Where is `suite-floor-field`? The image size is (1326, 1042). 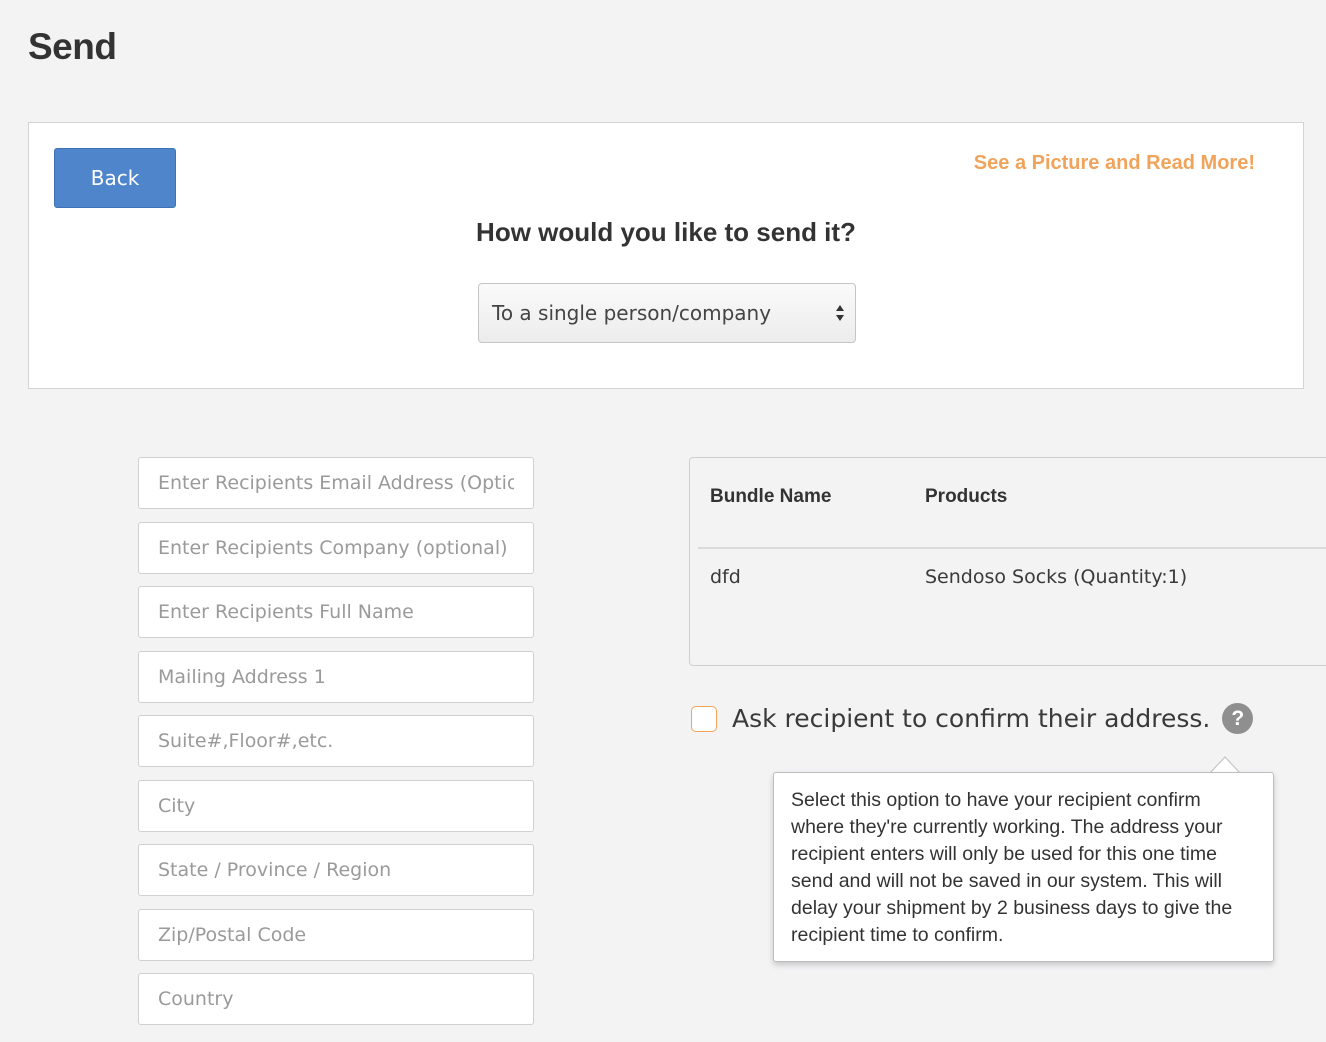
suite-floor-field is located at coordinates (336, 741).